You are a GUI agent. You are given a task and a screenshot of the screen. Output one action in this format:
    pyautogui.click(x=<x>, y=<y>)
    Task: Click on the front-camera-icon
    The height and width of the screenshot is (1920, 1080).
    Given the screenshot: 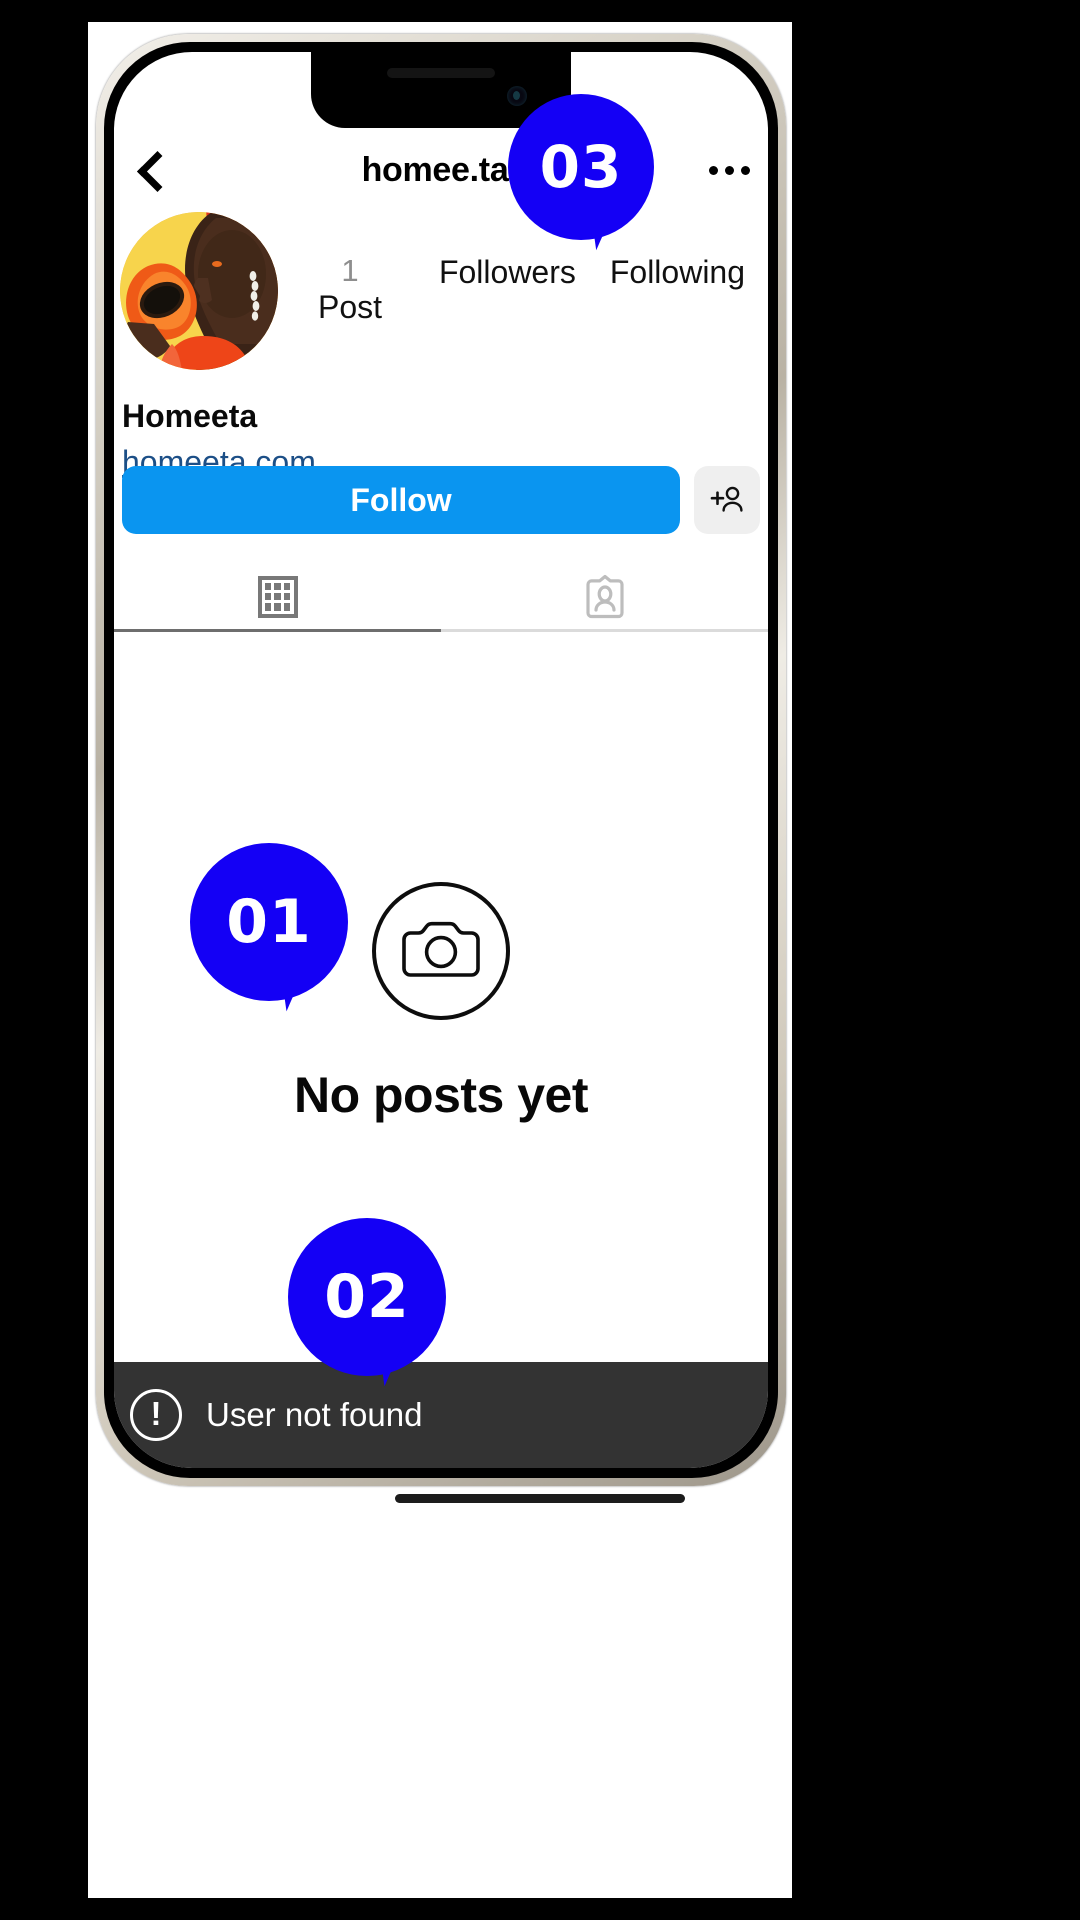 What is the action you would take?
    pyautogui.click(x=517, y=96)
    